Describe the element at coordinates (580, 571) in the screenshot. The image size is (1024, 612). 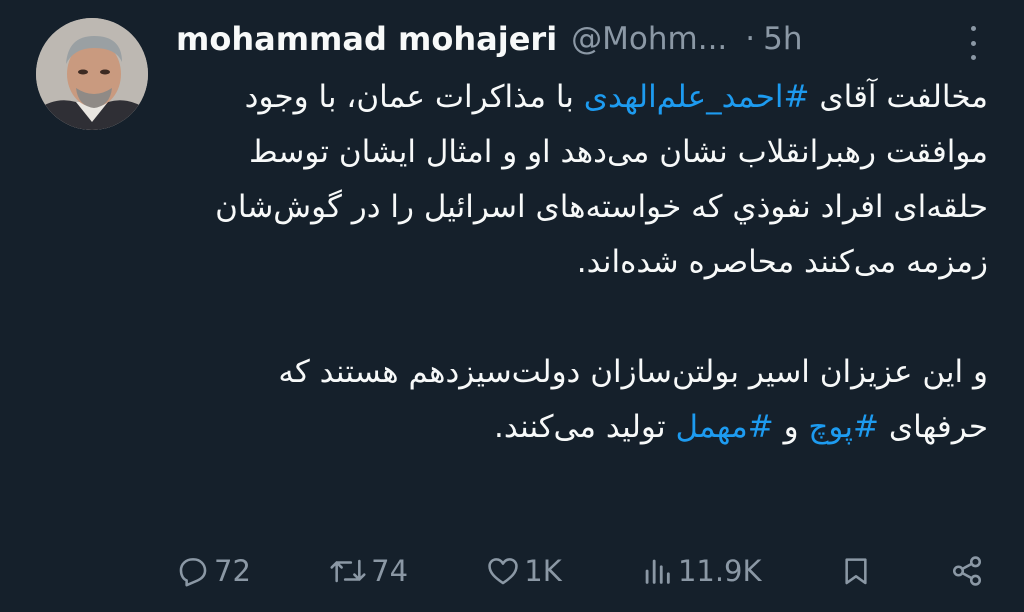
I see `action-bar: 72 74 1K 11.9K` at that location.